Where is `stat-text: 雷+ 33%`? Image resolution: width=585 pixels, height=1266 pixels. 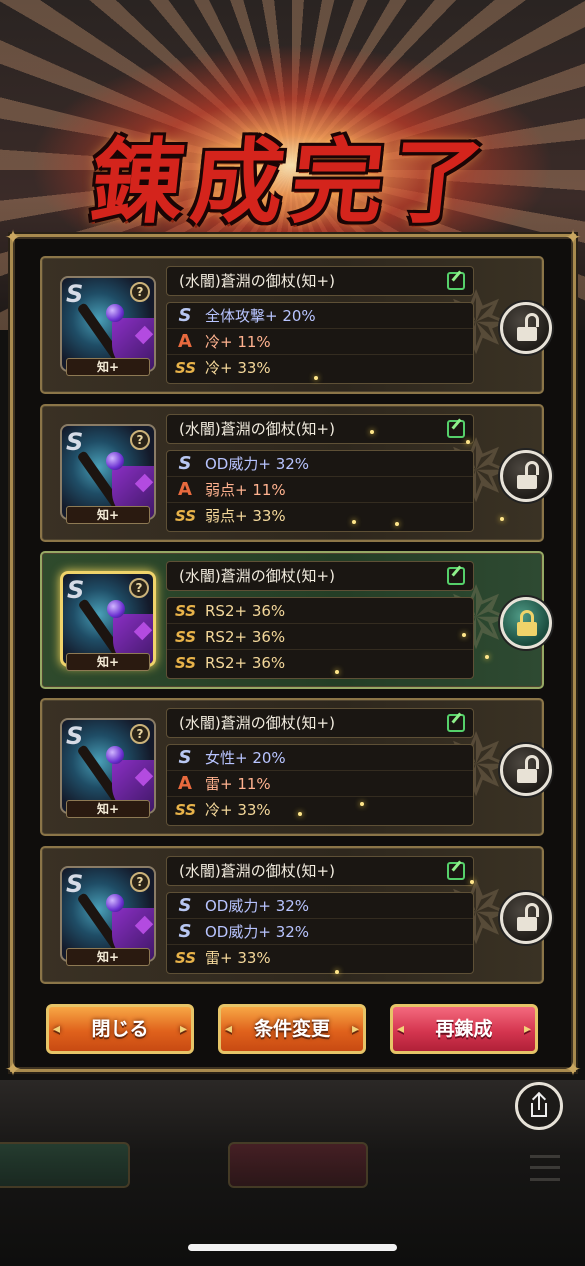 stat-text: 雷+ 33% is located at coordinates (238, 958).